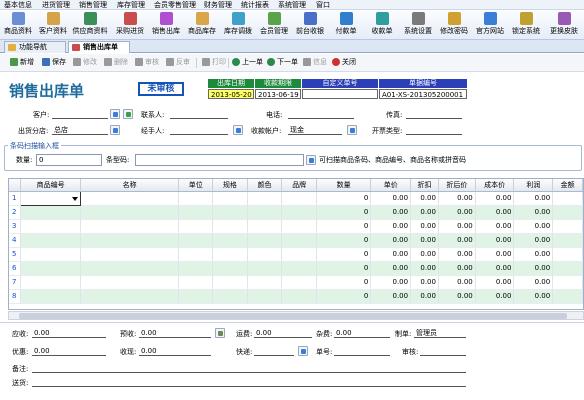 The image size is (584, 400). Describe the element at coordinates (147, 62) in the screenshot. I see `audit-button: 审核` at that location.